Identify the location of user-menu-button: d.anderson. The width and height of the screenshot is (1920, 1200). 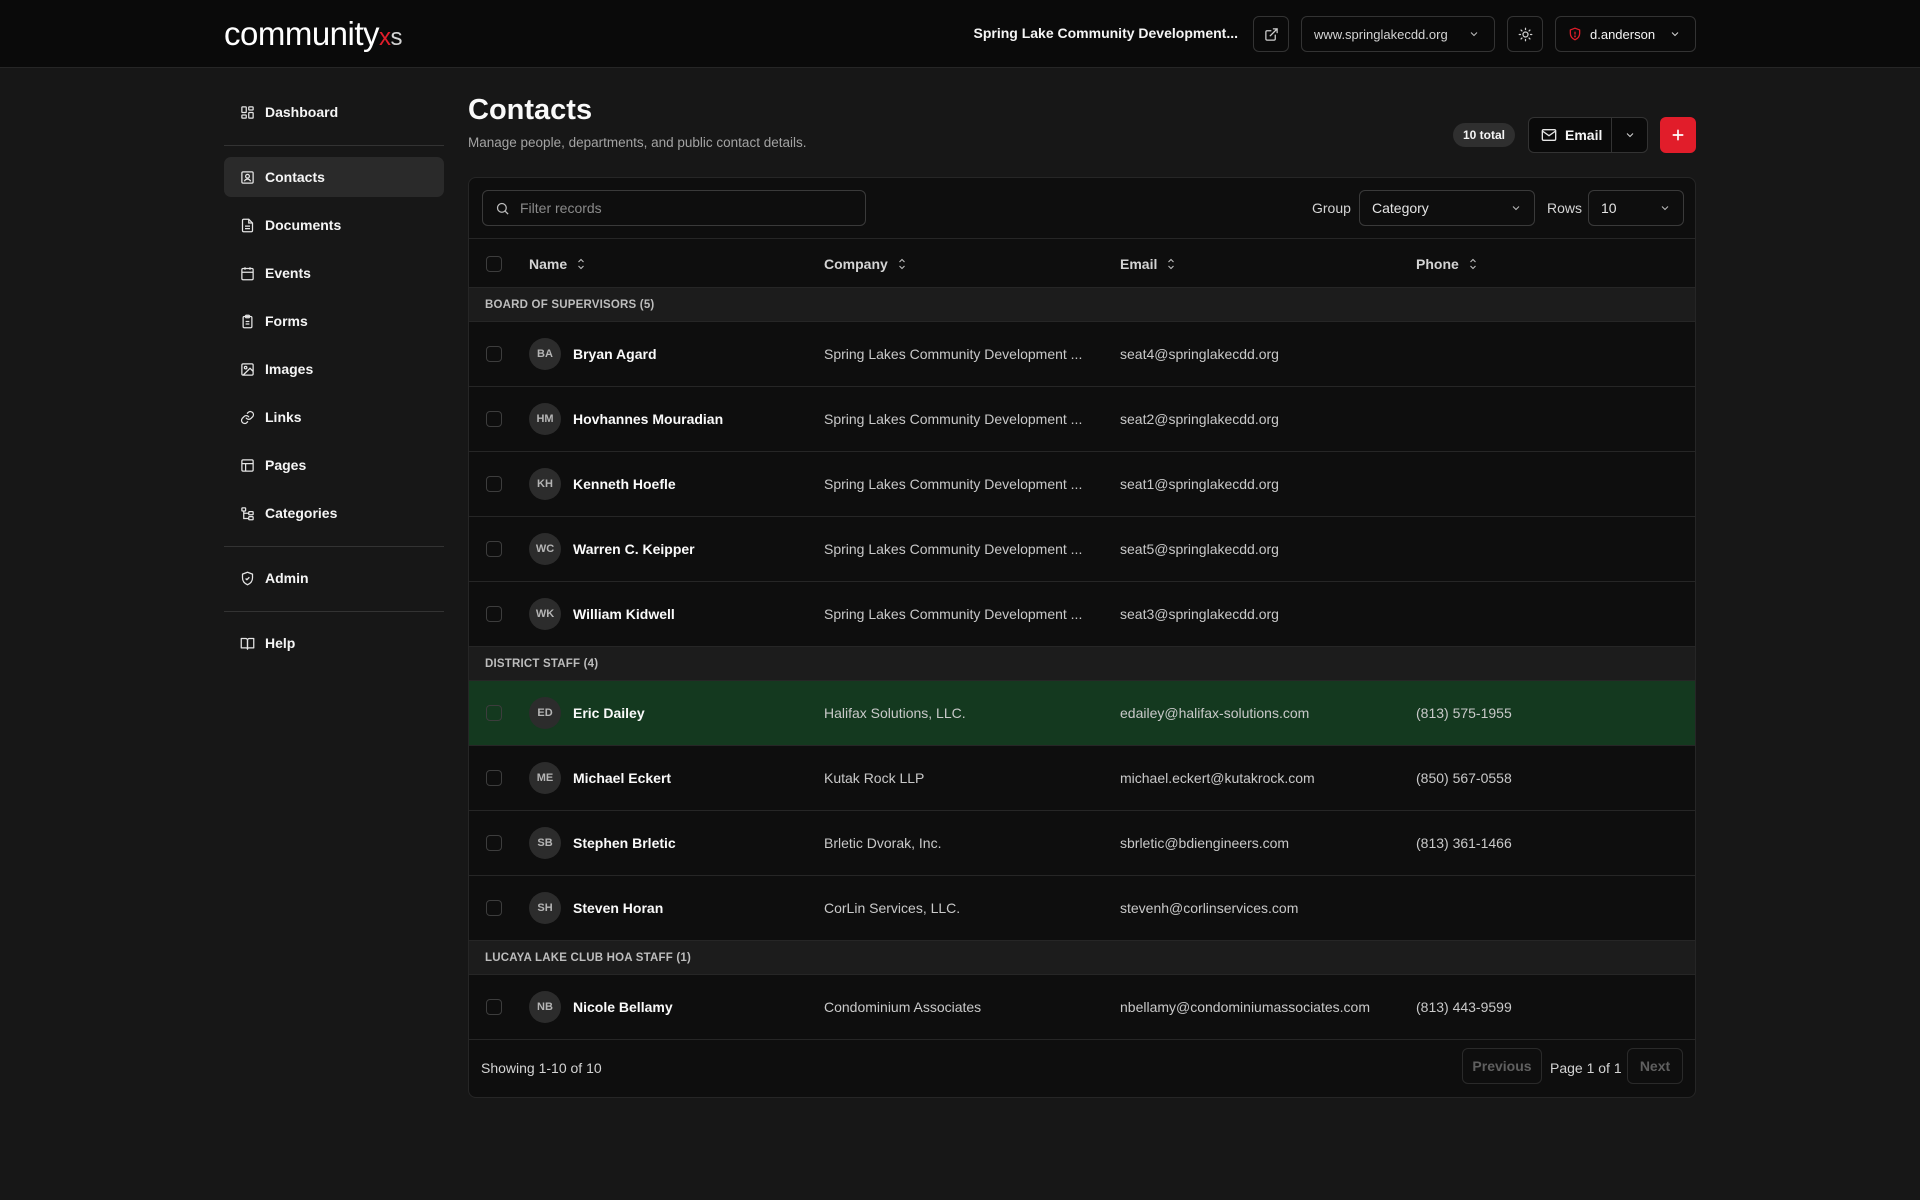
(1625, 34).